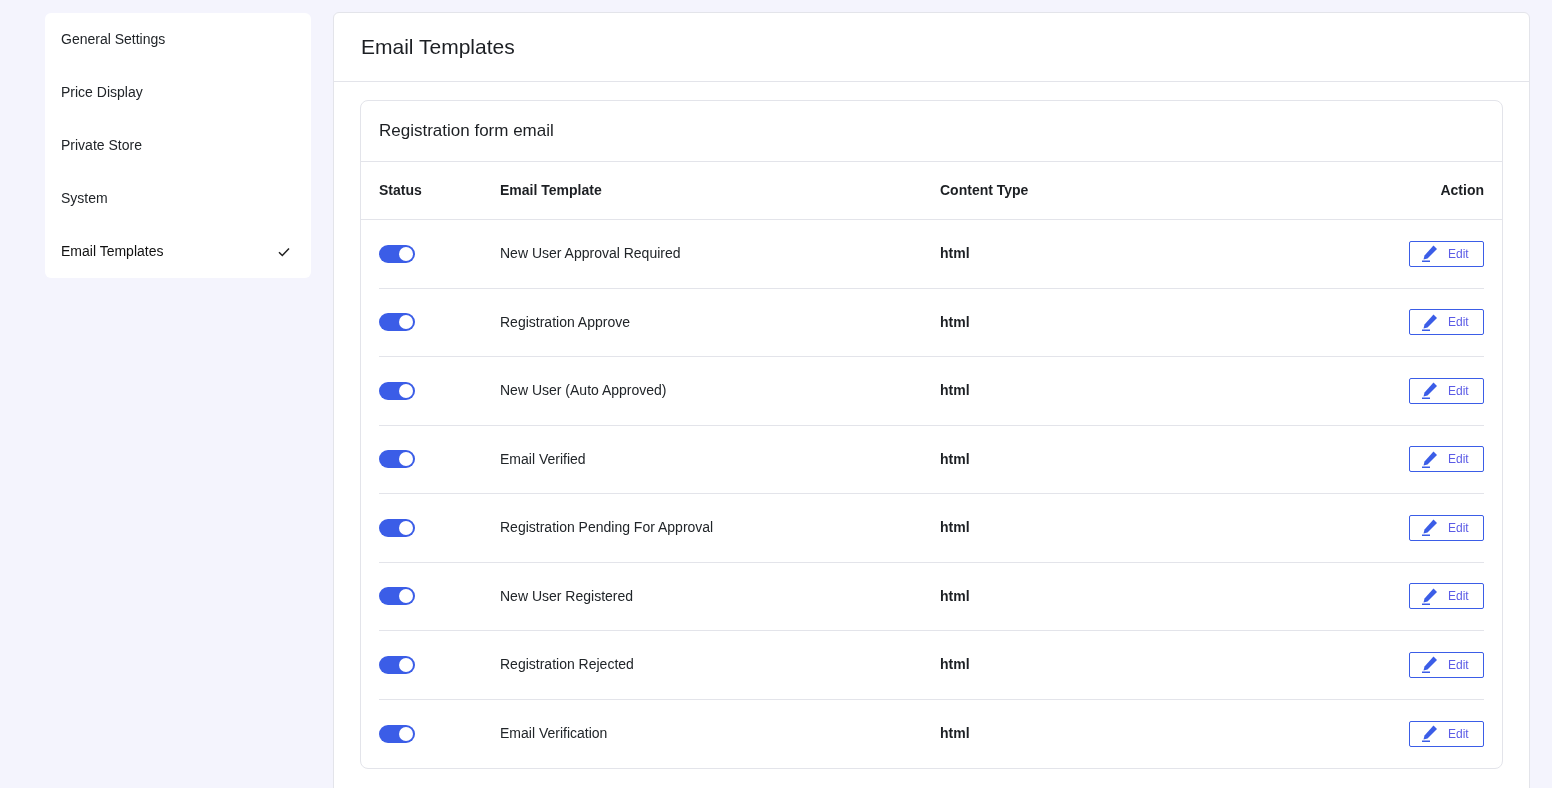 The width and height of the screenshot is (1552, 788). I want to click on sidebar-item: System, so click(178, 198).